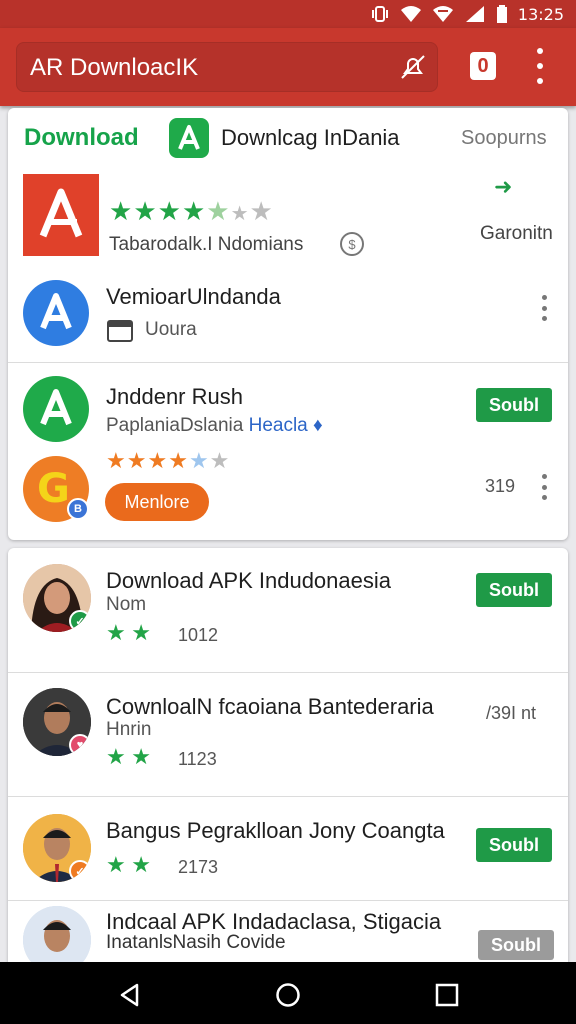  Describe the element at coordinates (410, 14) in the screenshot. I see `wifi-icon` at that location.